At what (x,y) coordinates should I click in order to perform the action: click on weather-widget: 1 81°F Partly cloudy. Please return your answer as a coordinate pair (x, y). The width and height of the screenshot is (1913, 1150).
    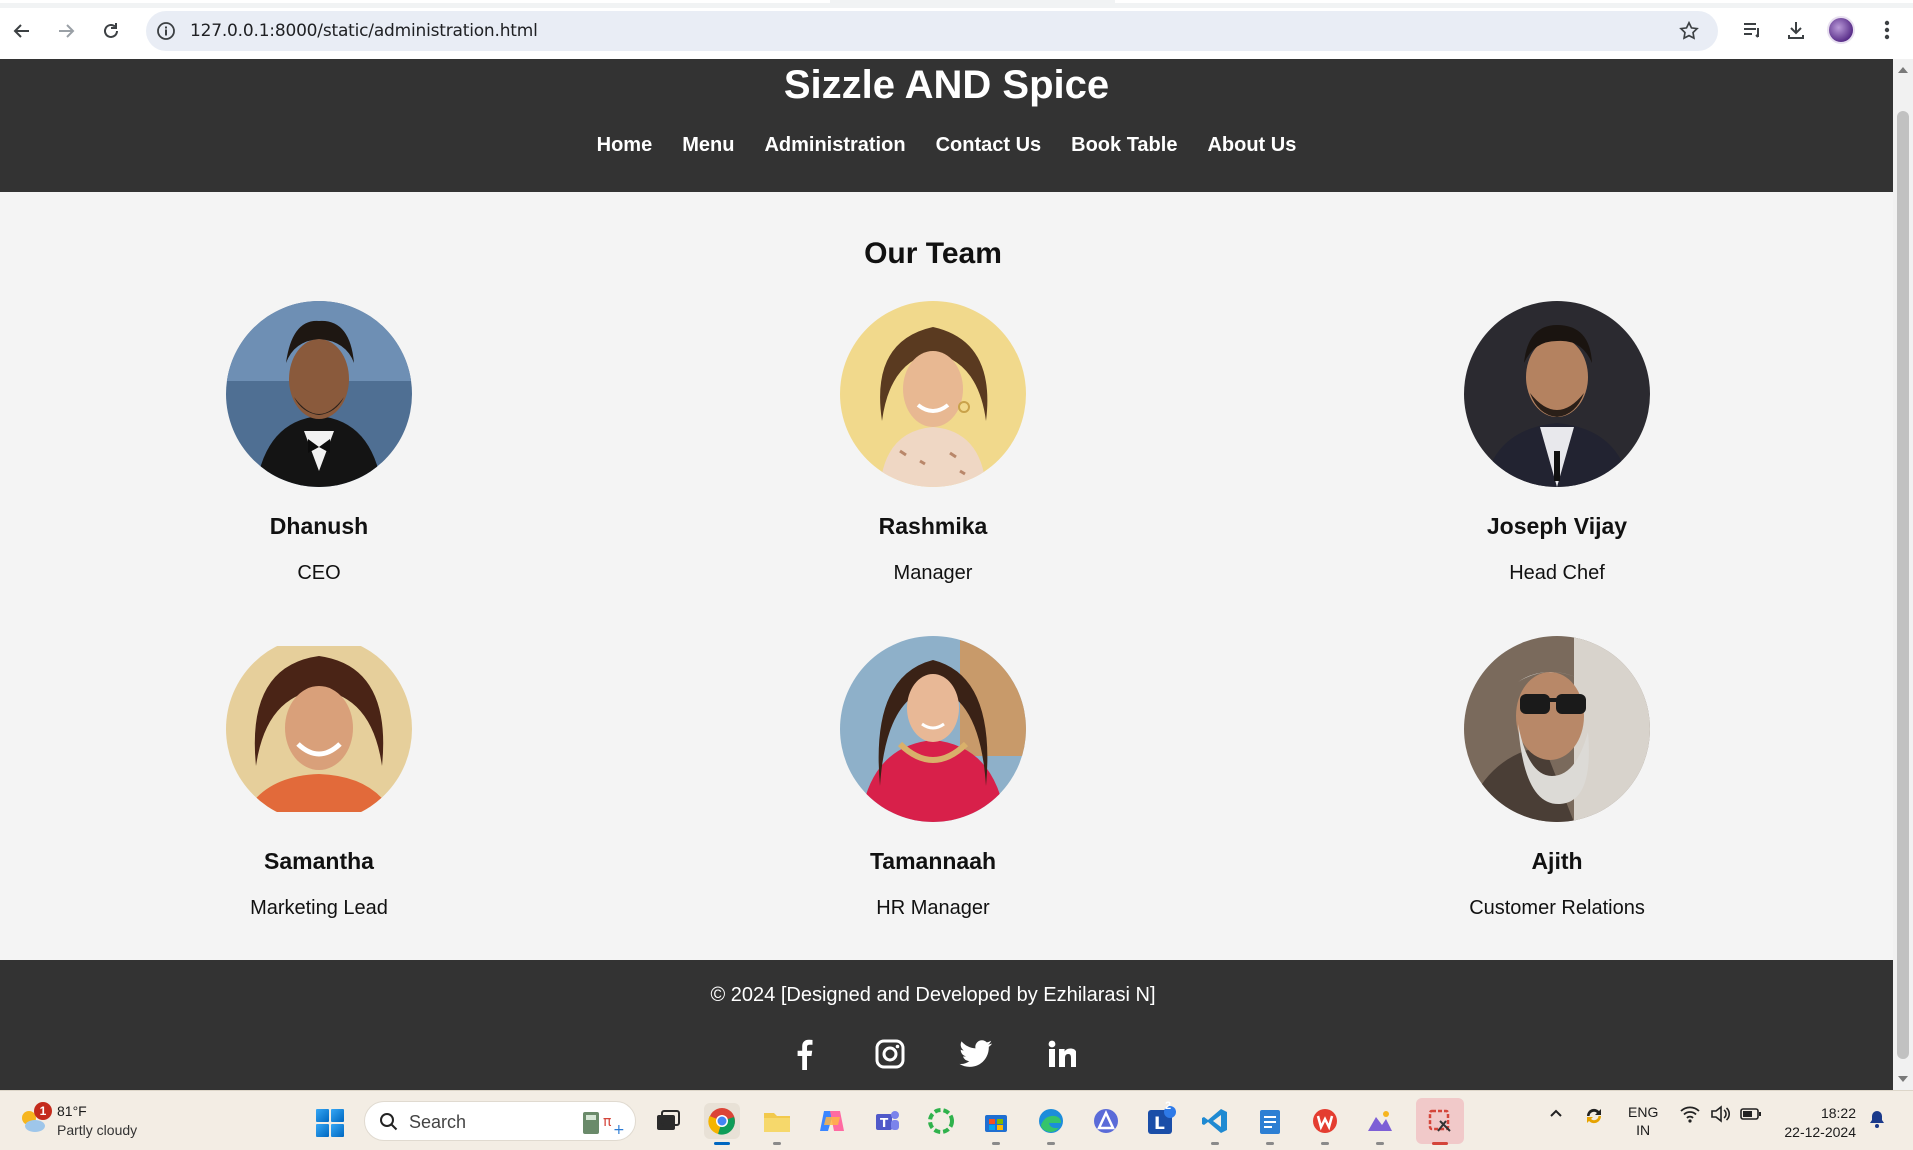
    Looking at the image, I should click on (96, 1122).